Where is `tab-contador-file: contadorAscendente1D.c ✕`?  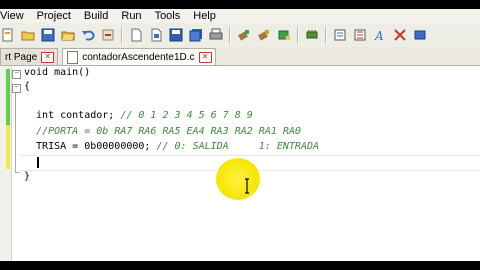 tab-contador-file: contadorAscendente1D.c ✕ is located at coordinates (139, 56).